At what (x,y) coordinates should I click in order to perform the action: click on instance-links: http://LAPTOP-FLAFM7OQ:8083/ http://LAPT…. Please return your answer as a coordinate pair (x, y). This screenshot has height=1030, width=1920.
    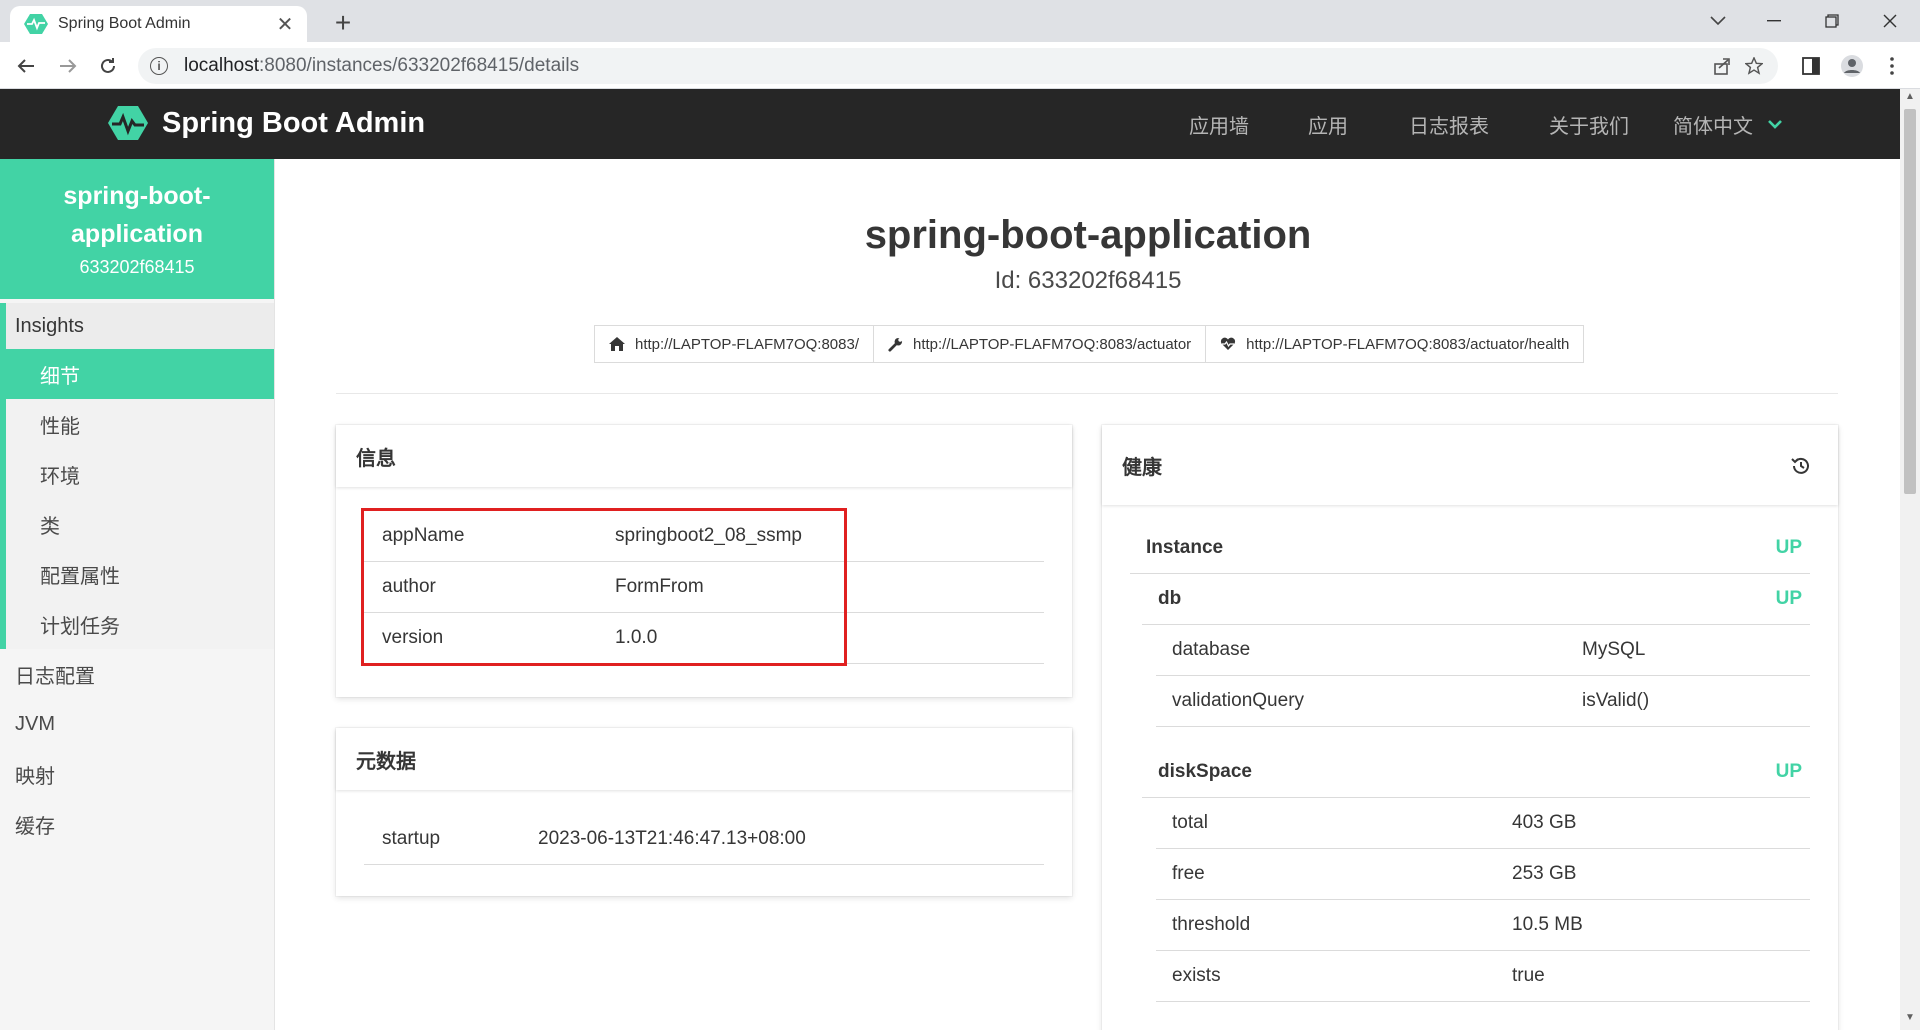
    Looking at the image, I should click on (1089, 344).